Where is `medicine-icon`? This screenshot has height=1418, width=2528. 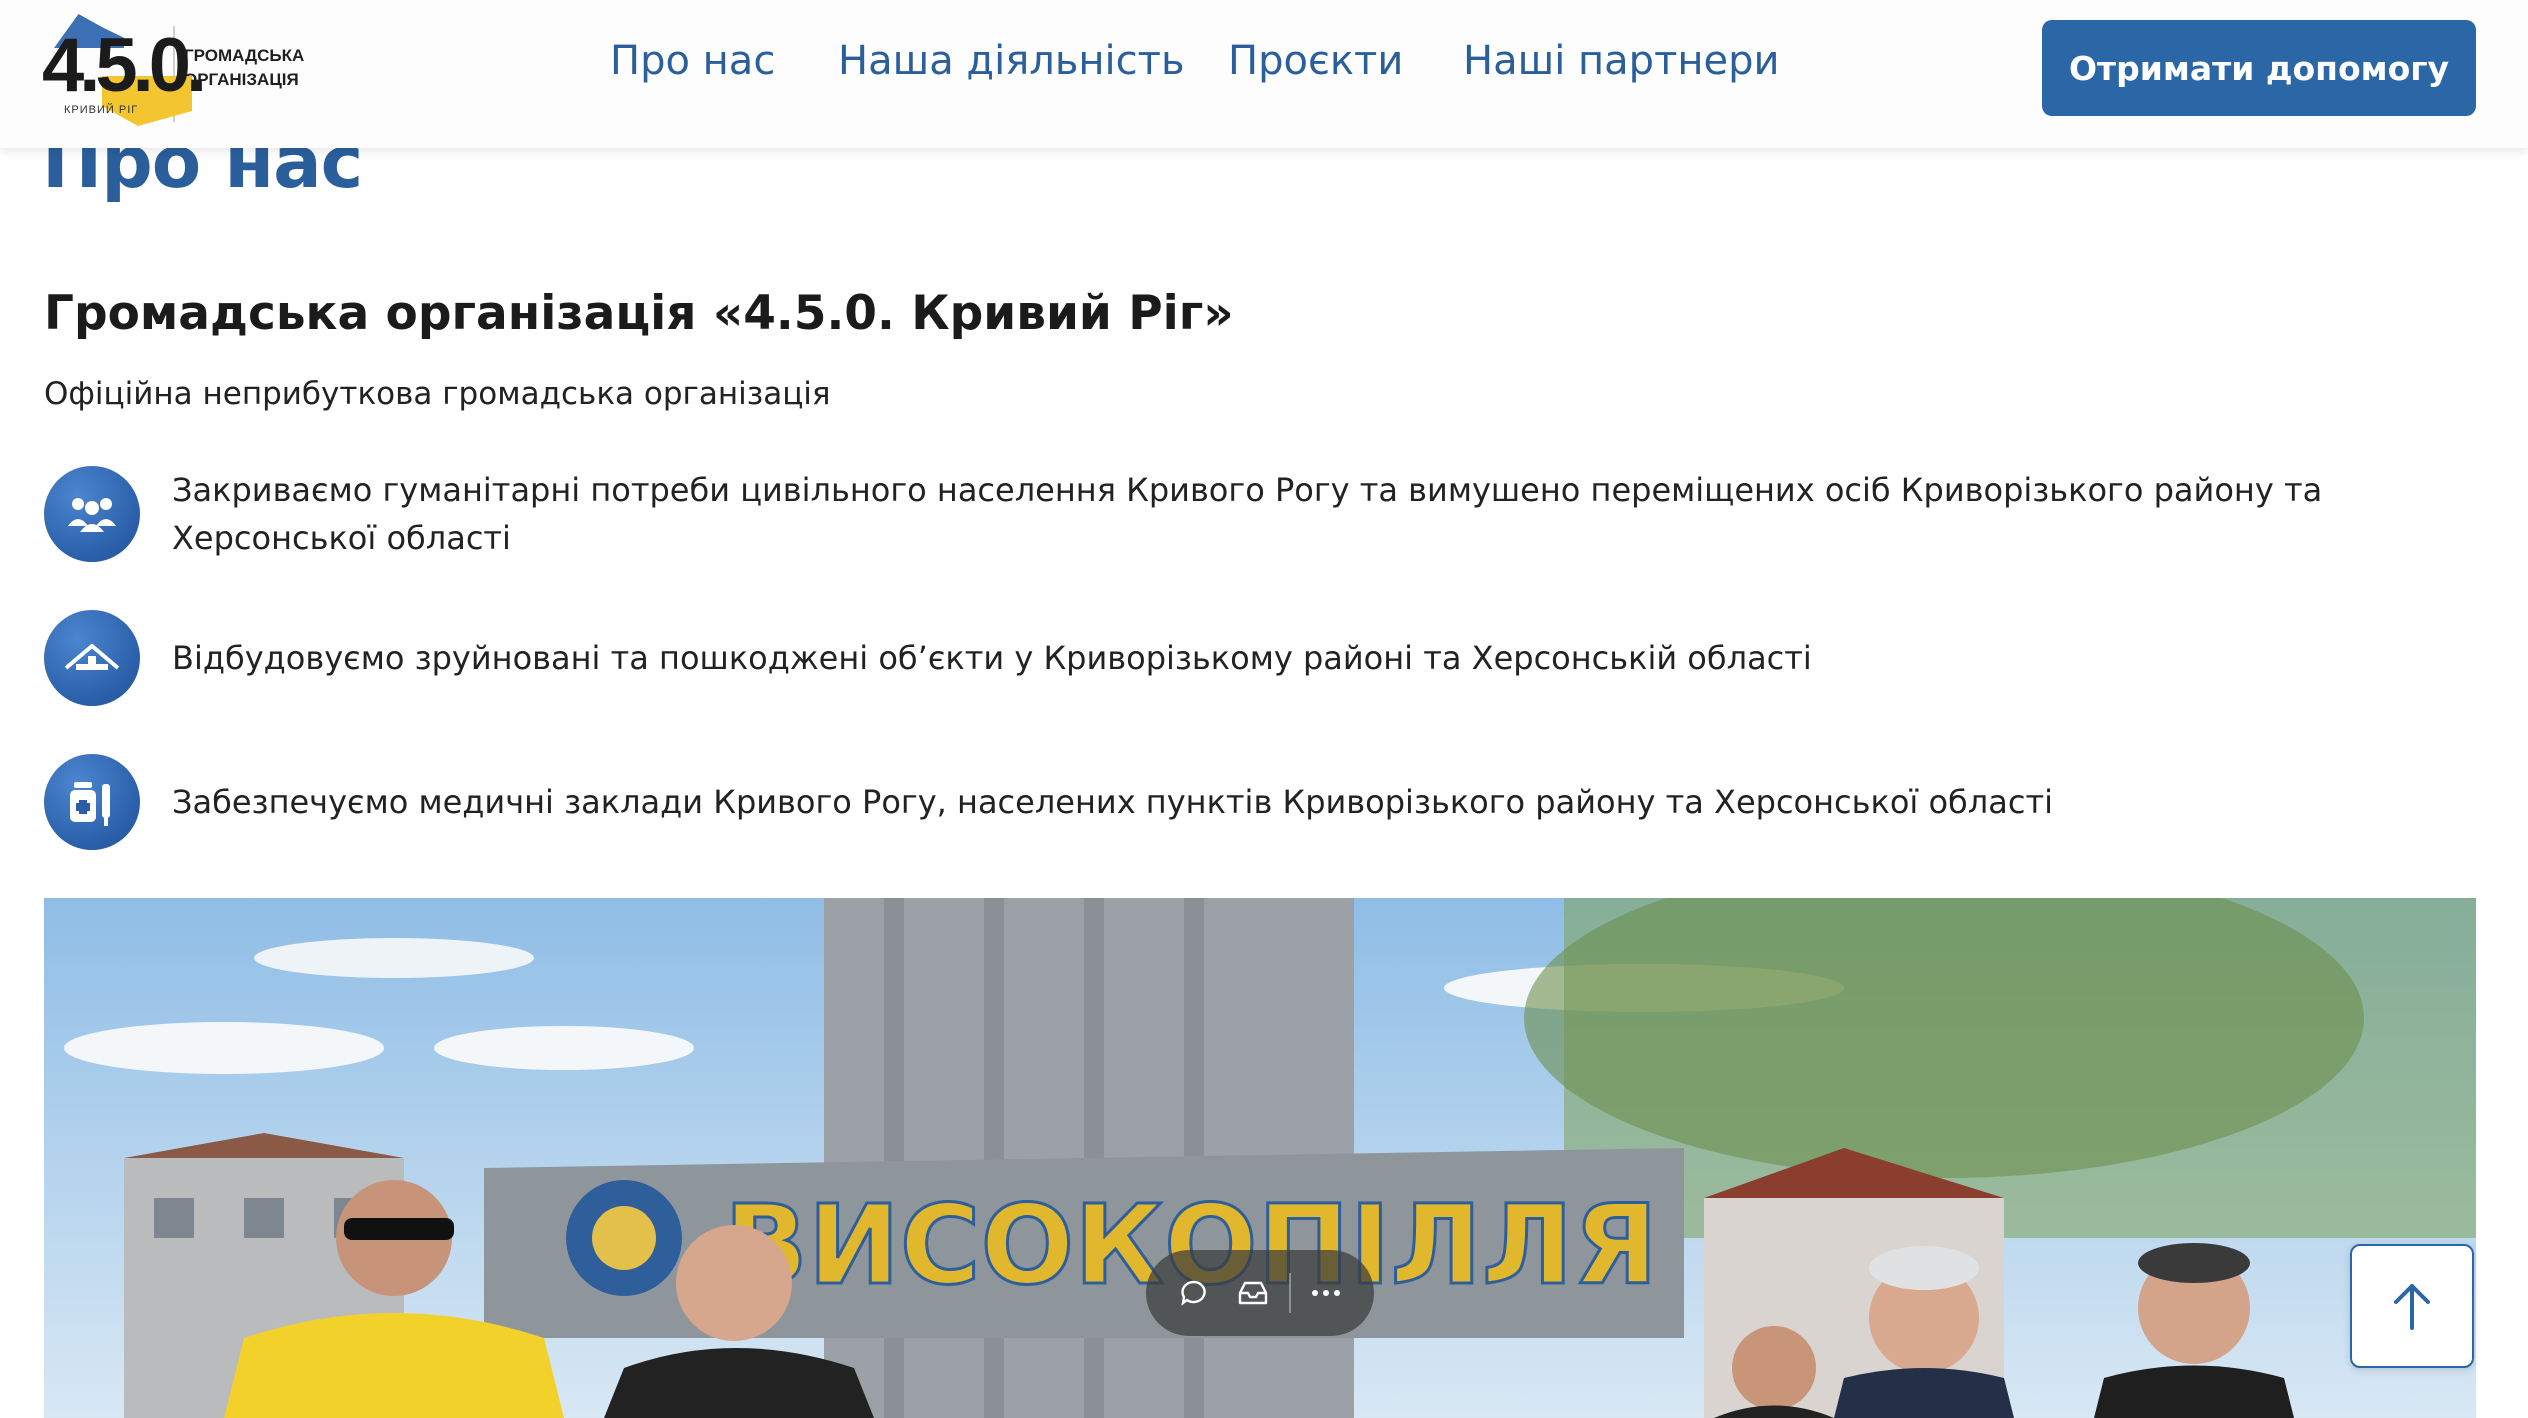 medicine-icon is located at coordinates (92, 802).